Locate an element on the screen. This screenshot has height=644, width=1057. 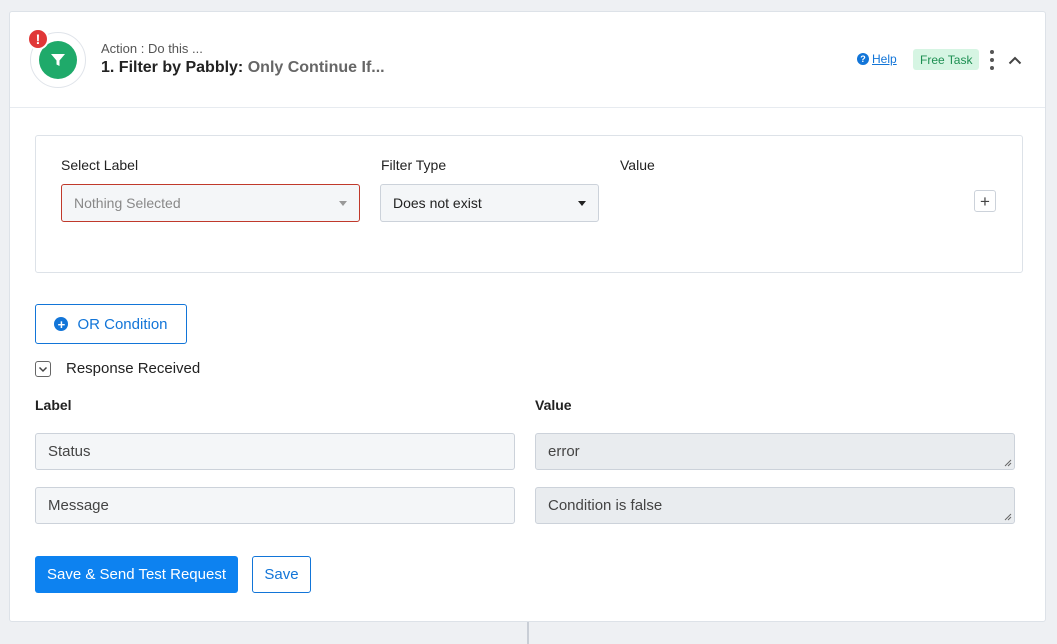
chevron-up-icon is located at coordinates (1015, 60).